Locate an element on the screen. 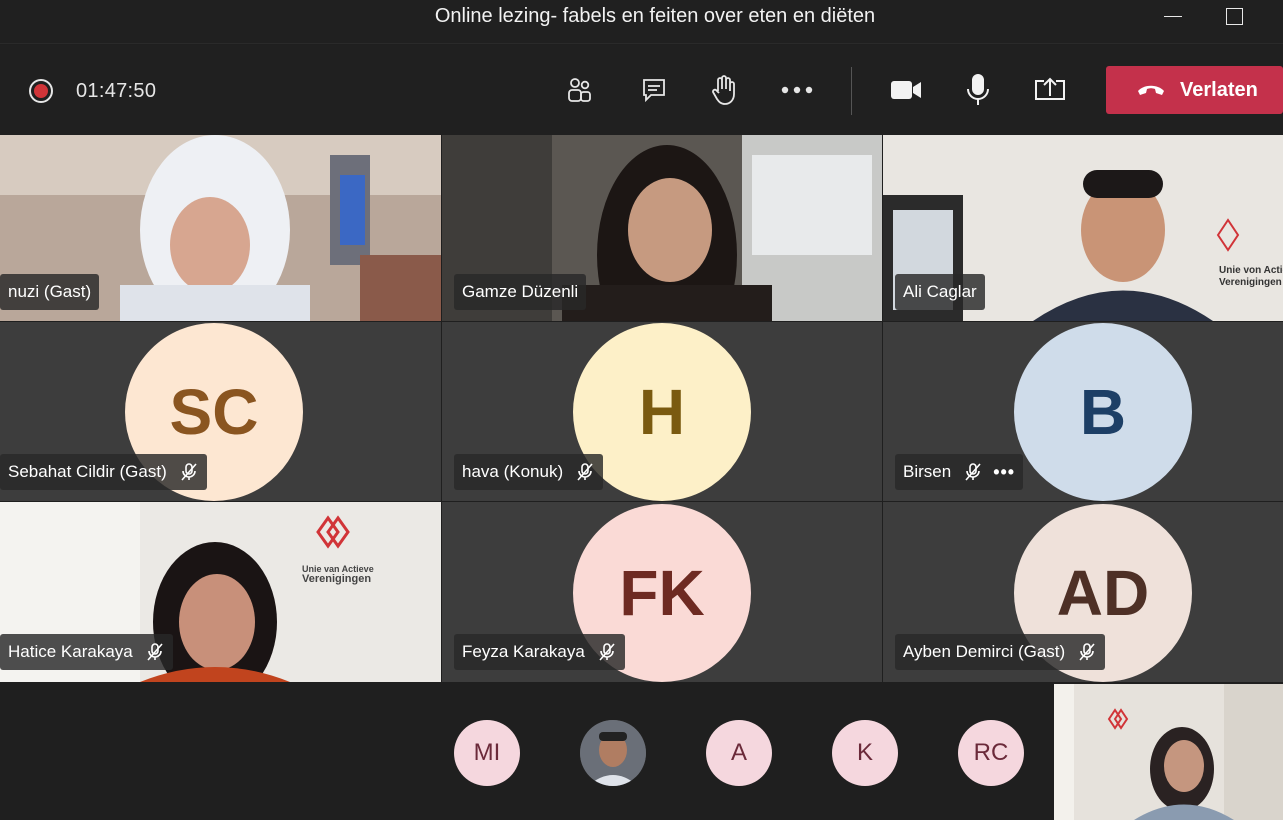 The height and width of the screenshot is (820, 1283). more-icon is located at coordinates (797, 90).